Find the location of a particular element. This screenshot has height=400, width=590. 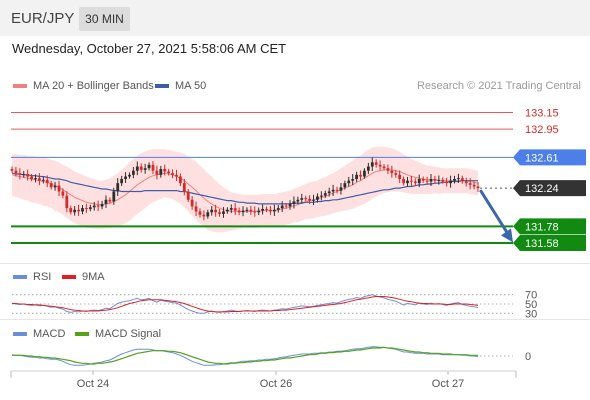

support-price-label: 131.58 is located at coordinates (542, 244).